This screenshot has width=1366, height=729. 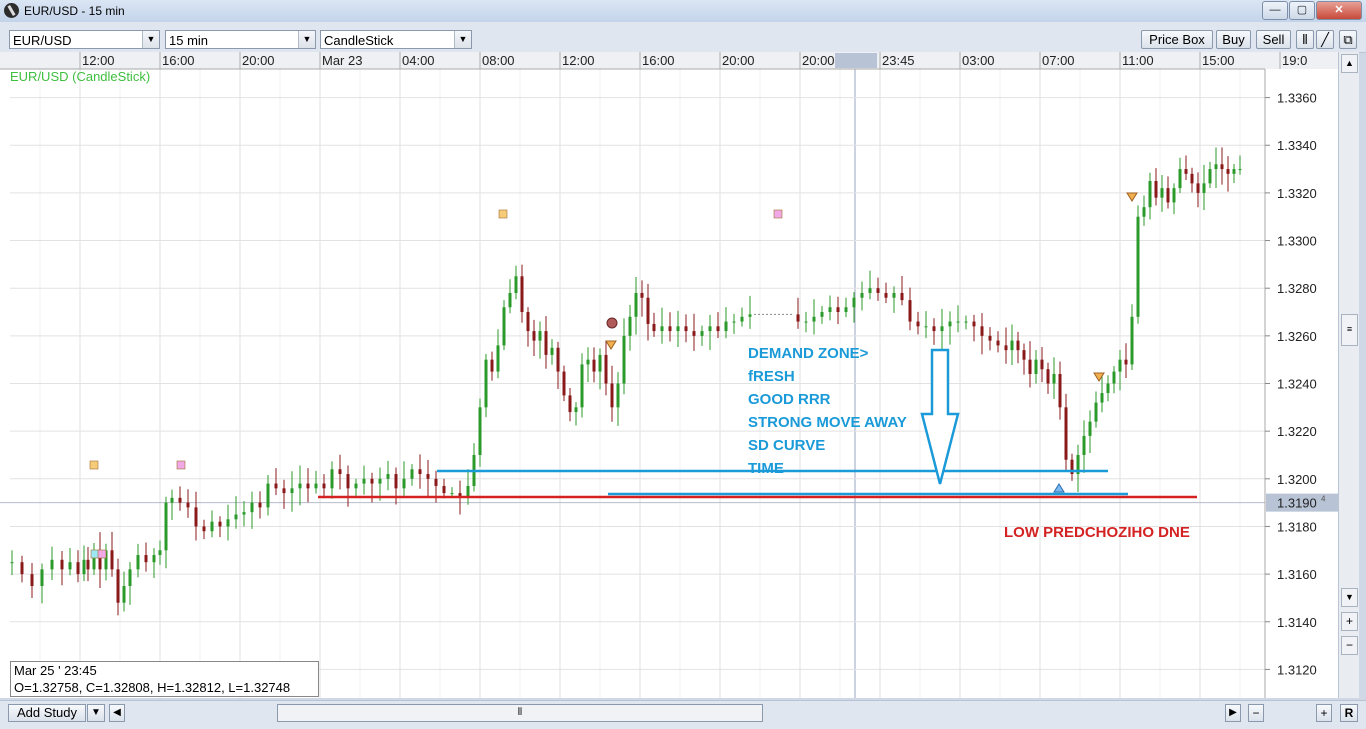 What do you see at coordinates (1349, 597) in the screenshot?
I see `scroll-down-icon: ▼` at bounding box center [1349, 597].